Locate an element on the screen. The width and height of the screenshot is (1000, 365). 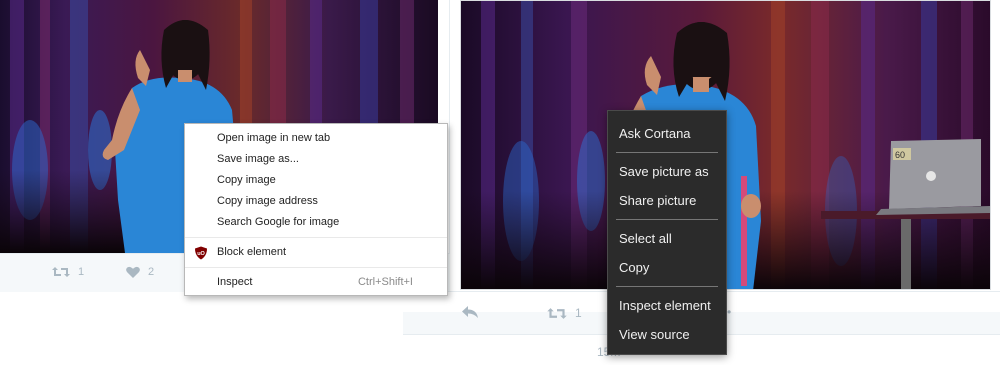
block-element-label: Block element is located at coordinates (252, 252).